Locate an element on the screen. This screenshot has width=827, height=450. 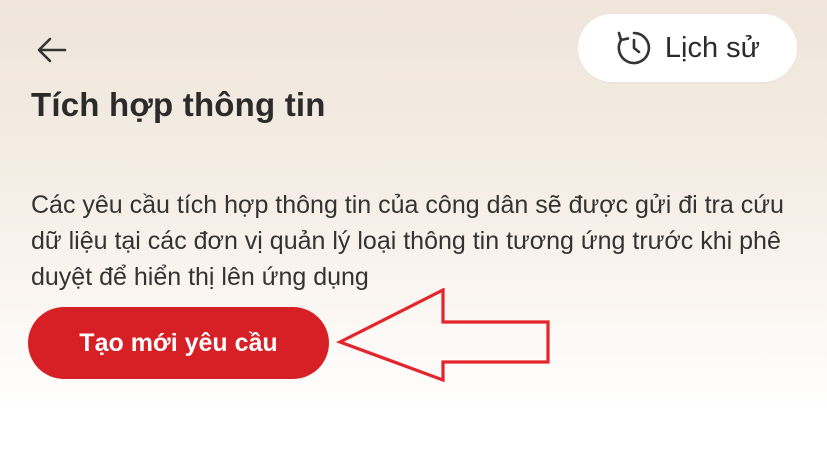
red-arrow-annotation-icon is located at coordinates (442, 335).